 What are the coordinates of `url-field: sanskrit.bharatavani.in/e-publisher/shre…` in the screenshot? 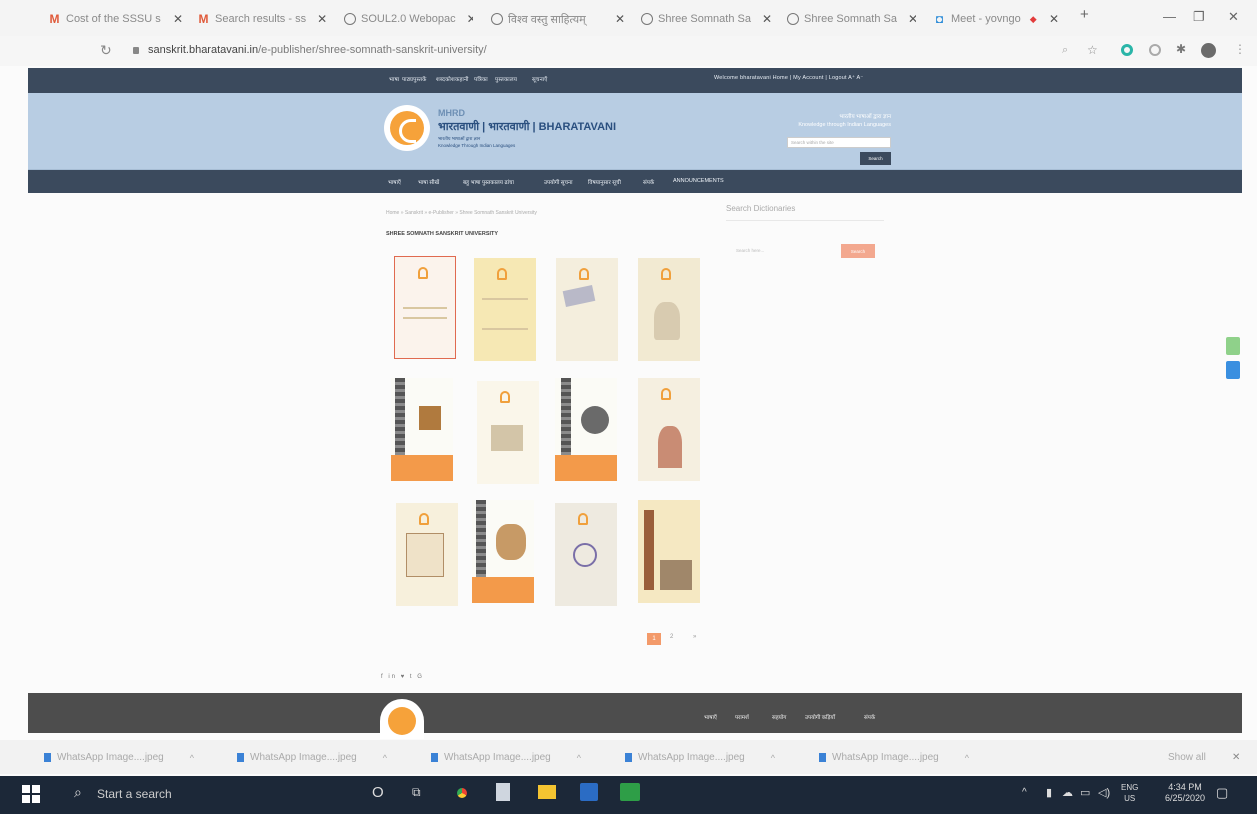 It's located at (317, 50).